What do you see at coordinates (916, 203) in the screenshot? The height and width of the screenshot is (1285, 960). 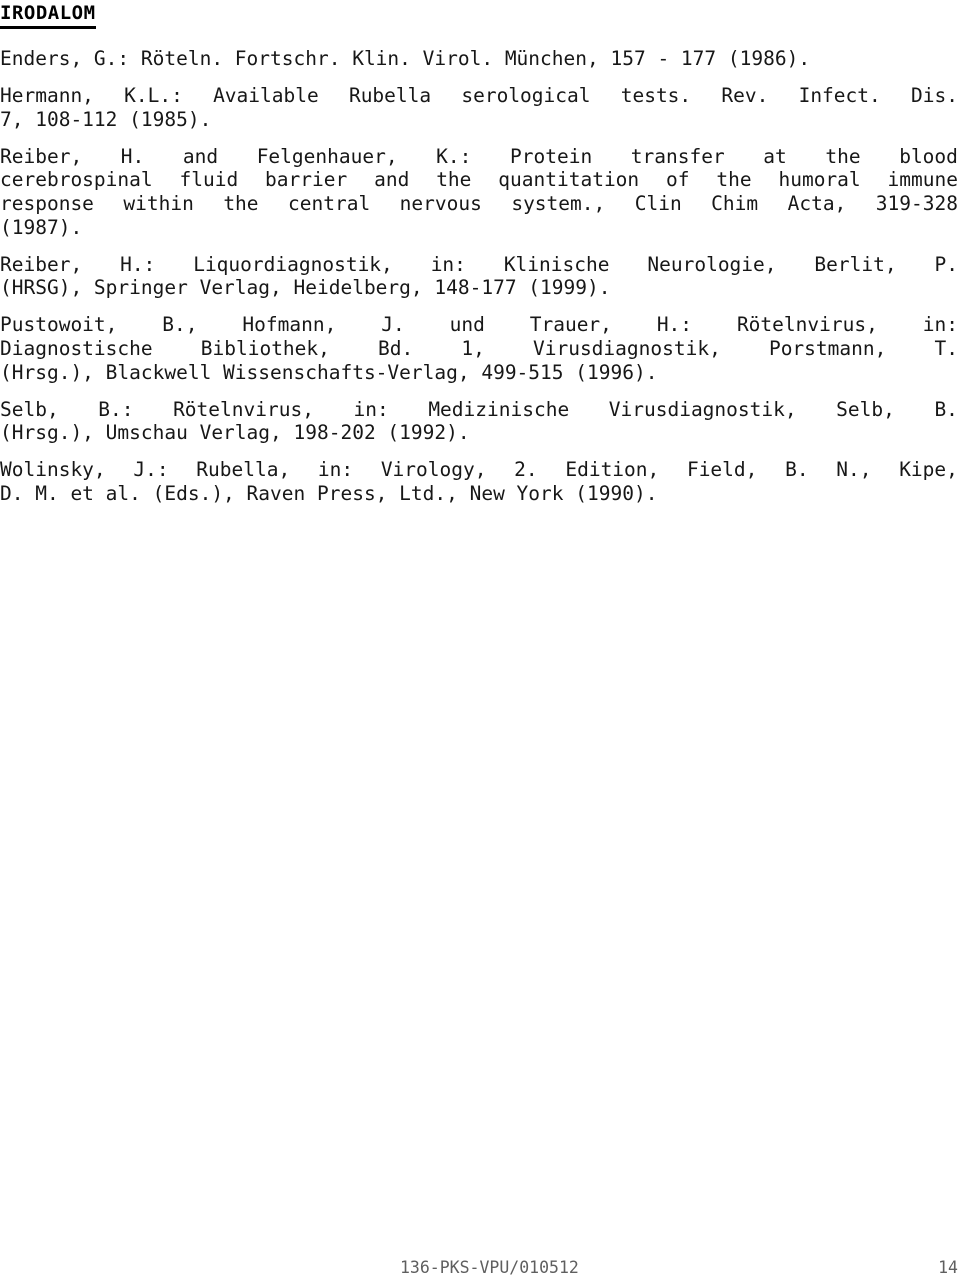 I see `reference-word: 319-328` at bounding box center [916, 203].